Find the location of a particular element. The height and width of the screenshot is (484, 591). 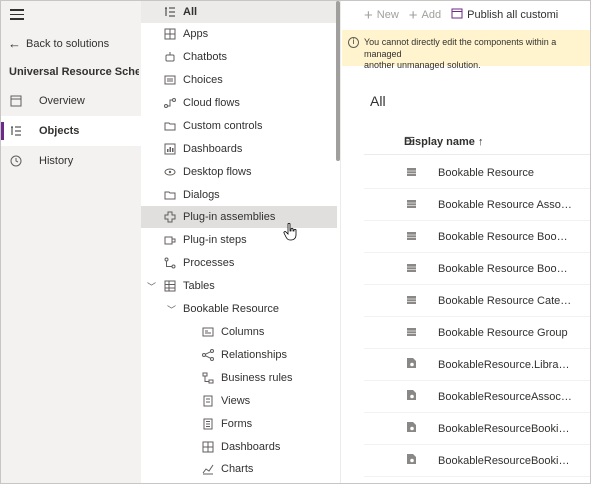

back-label: Back to solutions is located at coordinates (68, 43).